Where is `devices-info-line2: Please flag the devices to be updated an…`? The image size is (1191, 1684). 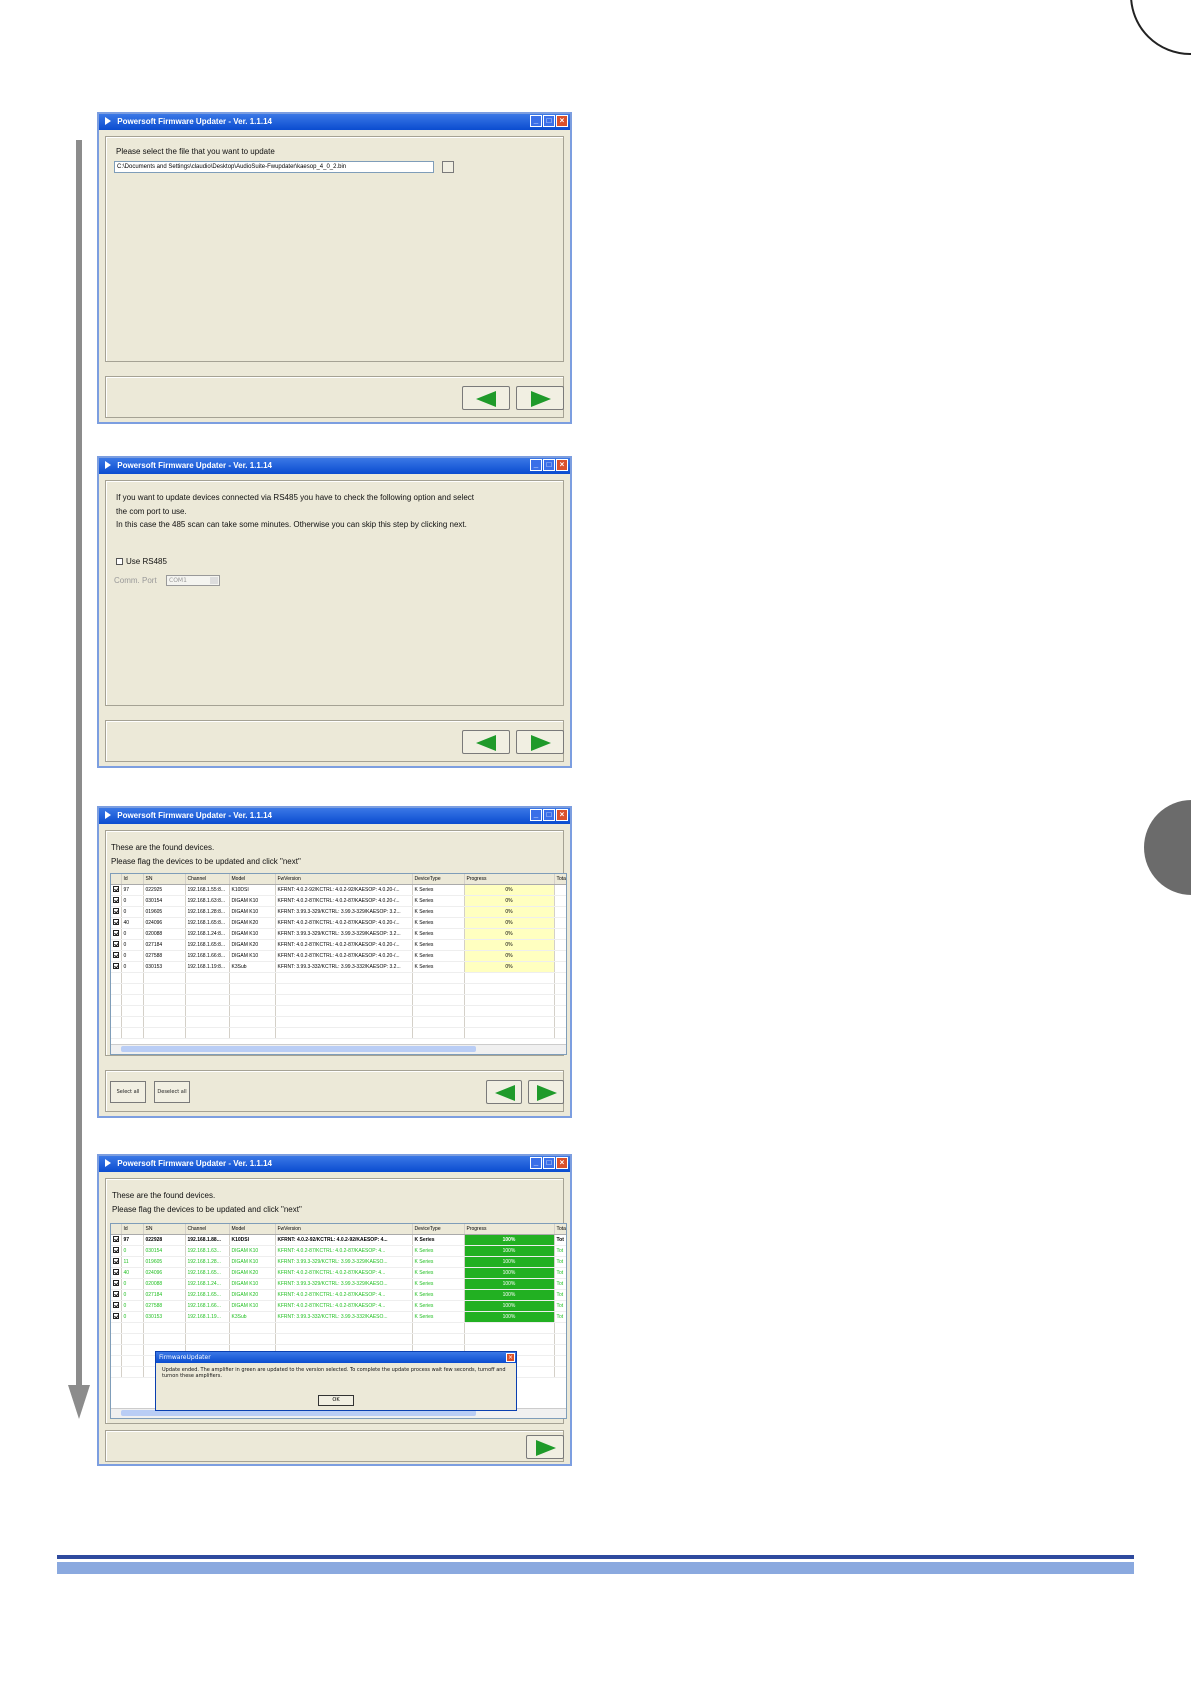 devices-info-line2: Please flag the devices to be updated an… is located at coordinates (207, 1209).